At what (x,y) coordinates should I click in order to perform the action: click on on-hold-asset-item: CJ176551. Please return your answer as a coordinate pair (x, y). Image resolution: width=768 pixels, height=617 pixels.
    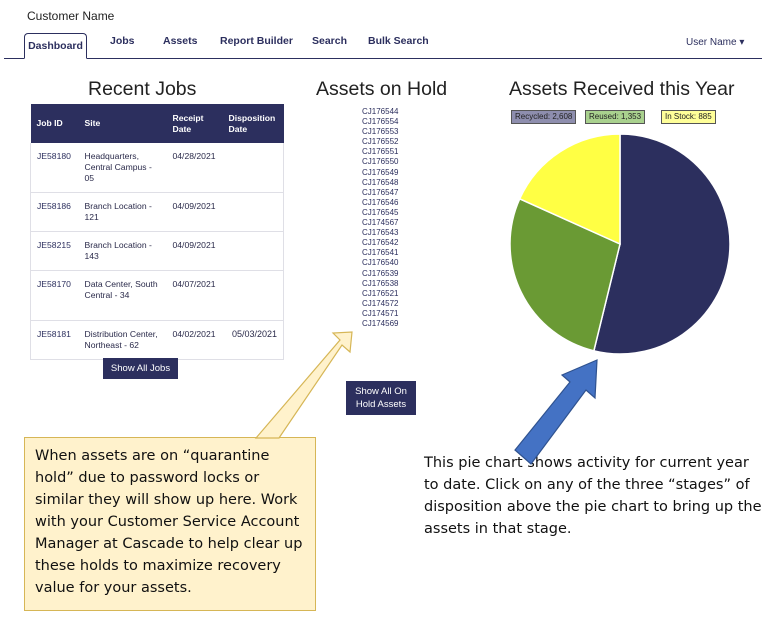
    Looking at the image, I should click on (380, 152).